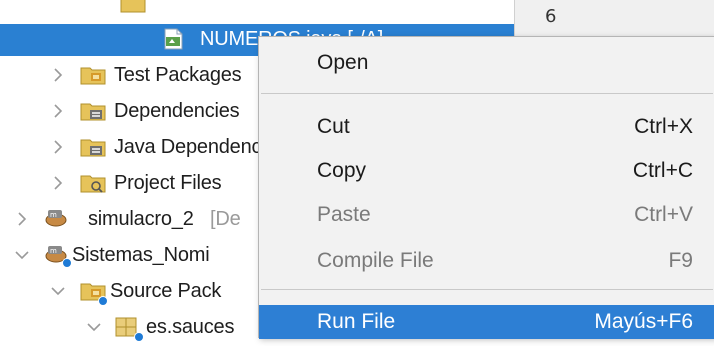 The image size is (714, 346). I want to click on menu-item-open: Open, so click(486, 63).